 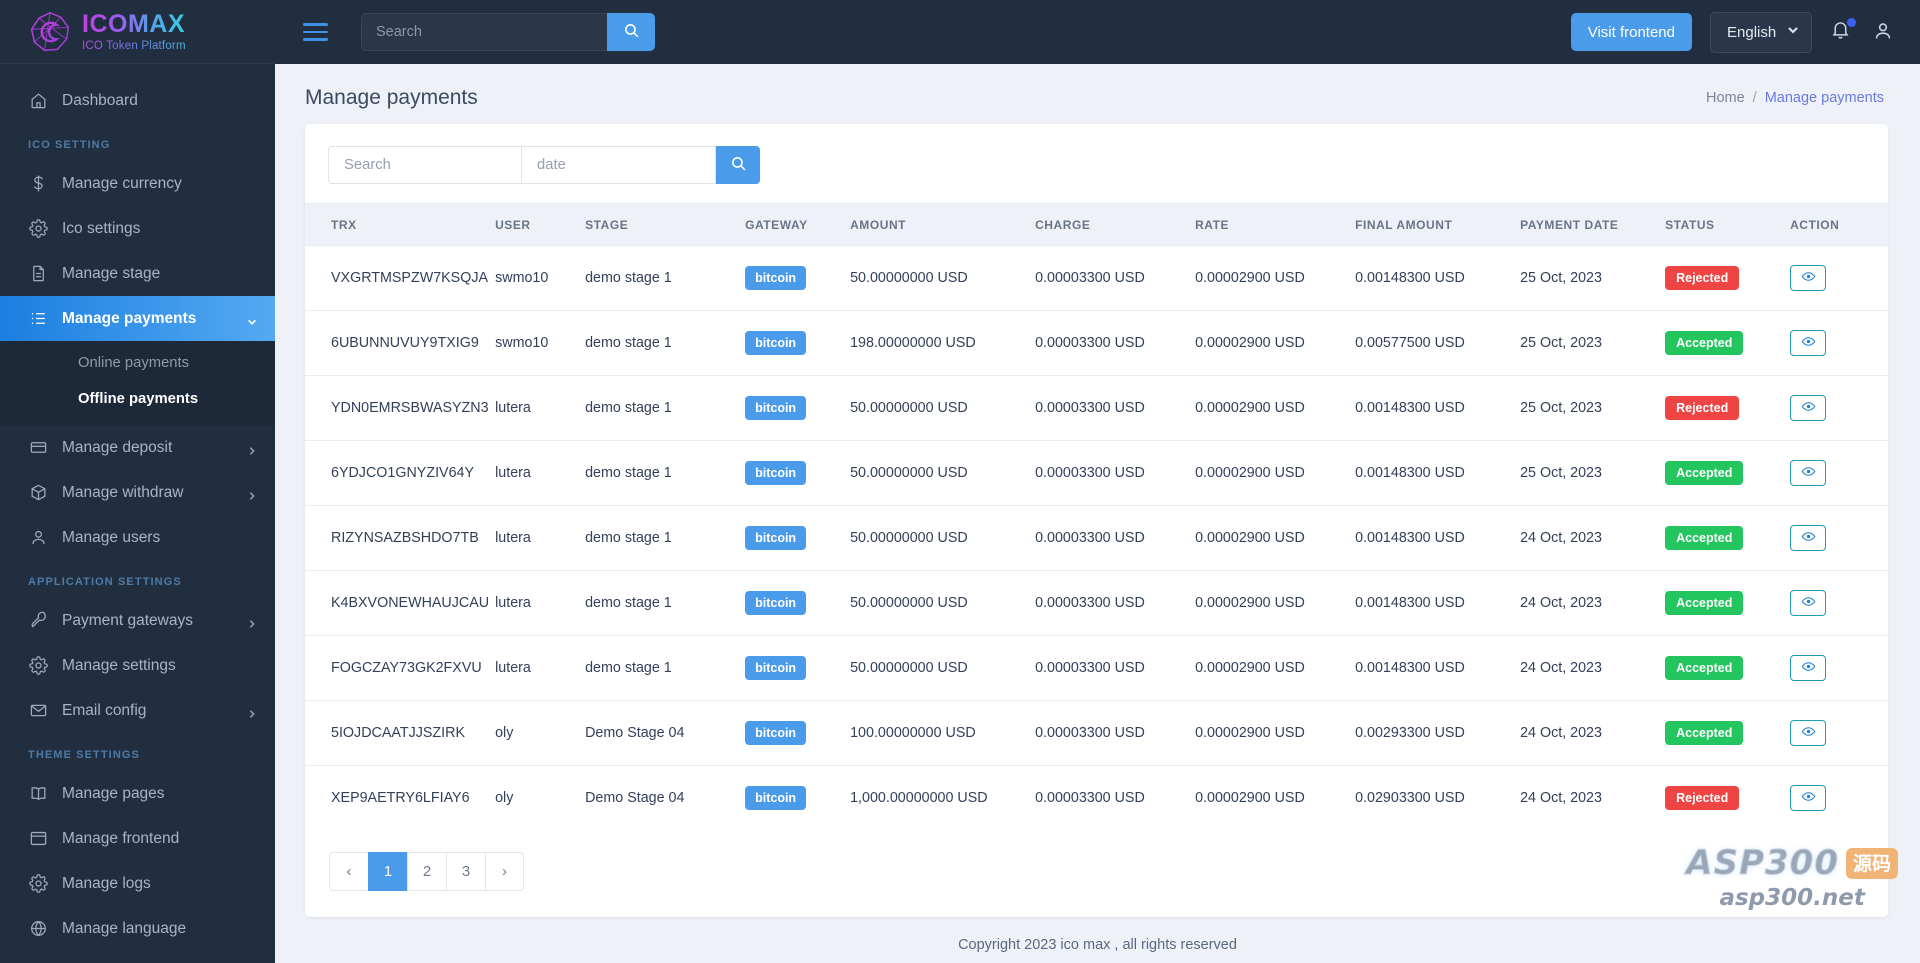 I want to click on date-input, so click(x=619, y=165).